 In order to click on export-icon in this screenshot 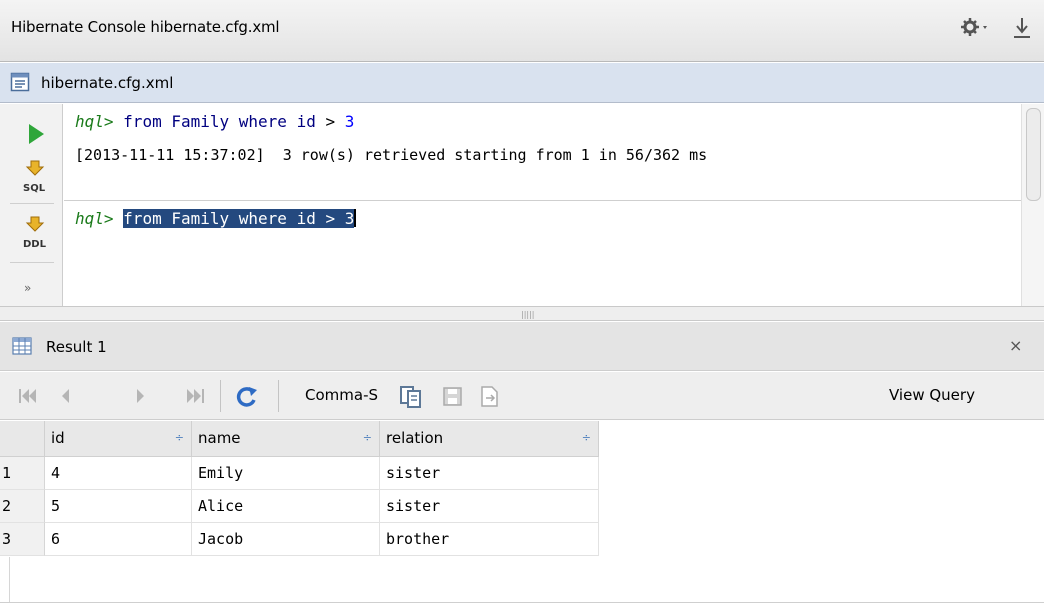, I will do `click(489, 397)`.